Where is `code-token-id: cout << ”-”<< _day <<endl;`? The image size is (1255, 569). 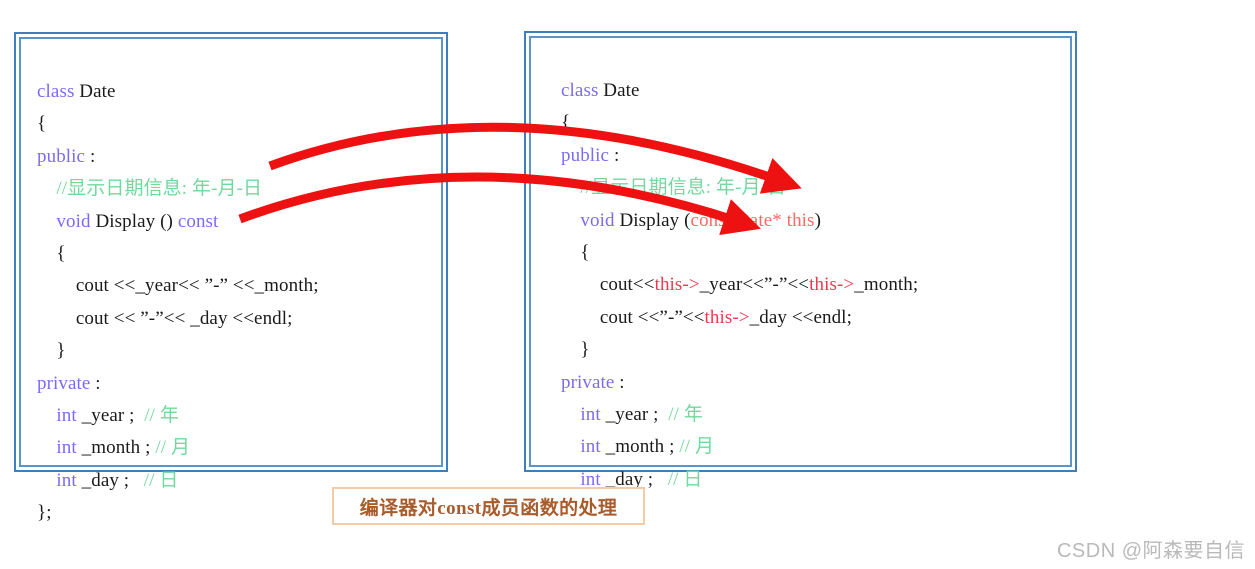
code-token-id: cout << ”-”<< _day <<endl; is located at coordinates (184, 318).